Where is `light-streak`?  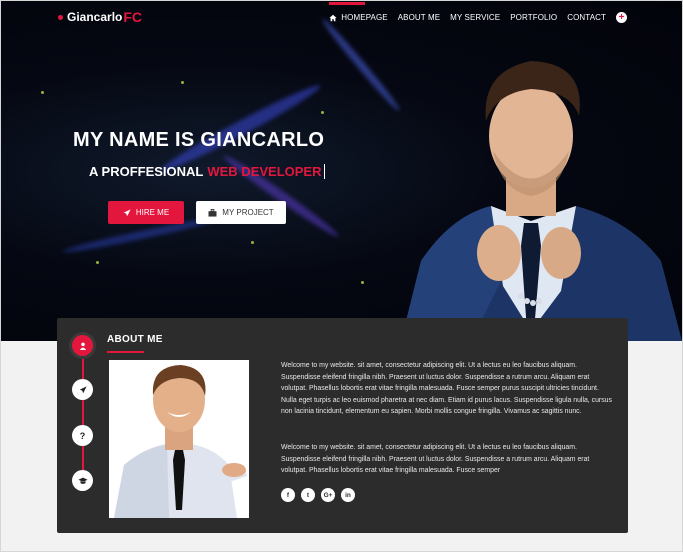 light-streak is located at coordinates (241, 128).